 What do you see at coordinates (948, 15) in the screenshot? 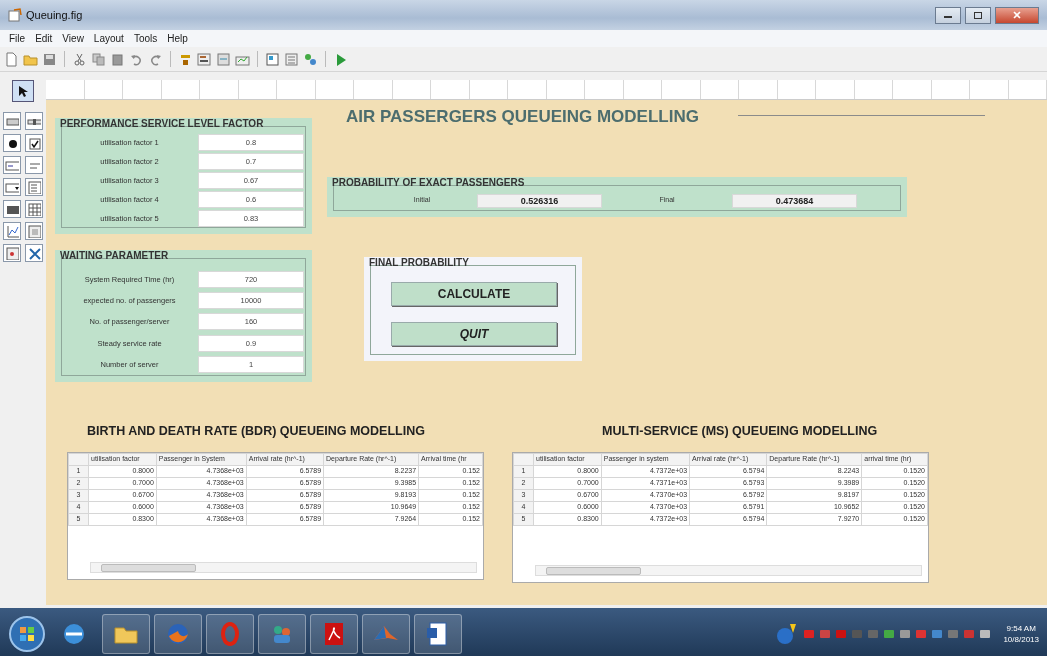
I see `minimize-button` at bounding box center [948, 15].